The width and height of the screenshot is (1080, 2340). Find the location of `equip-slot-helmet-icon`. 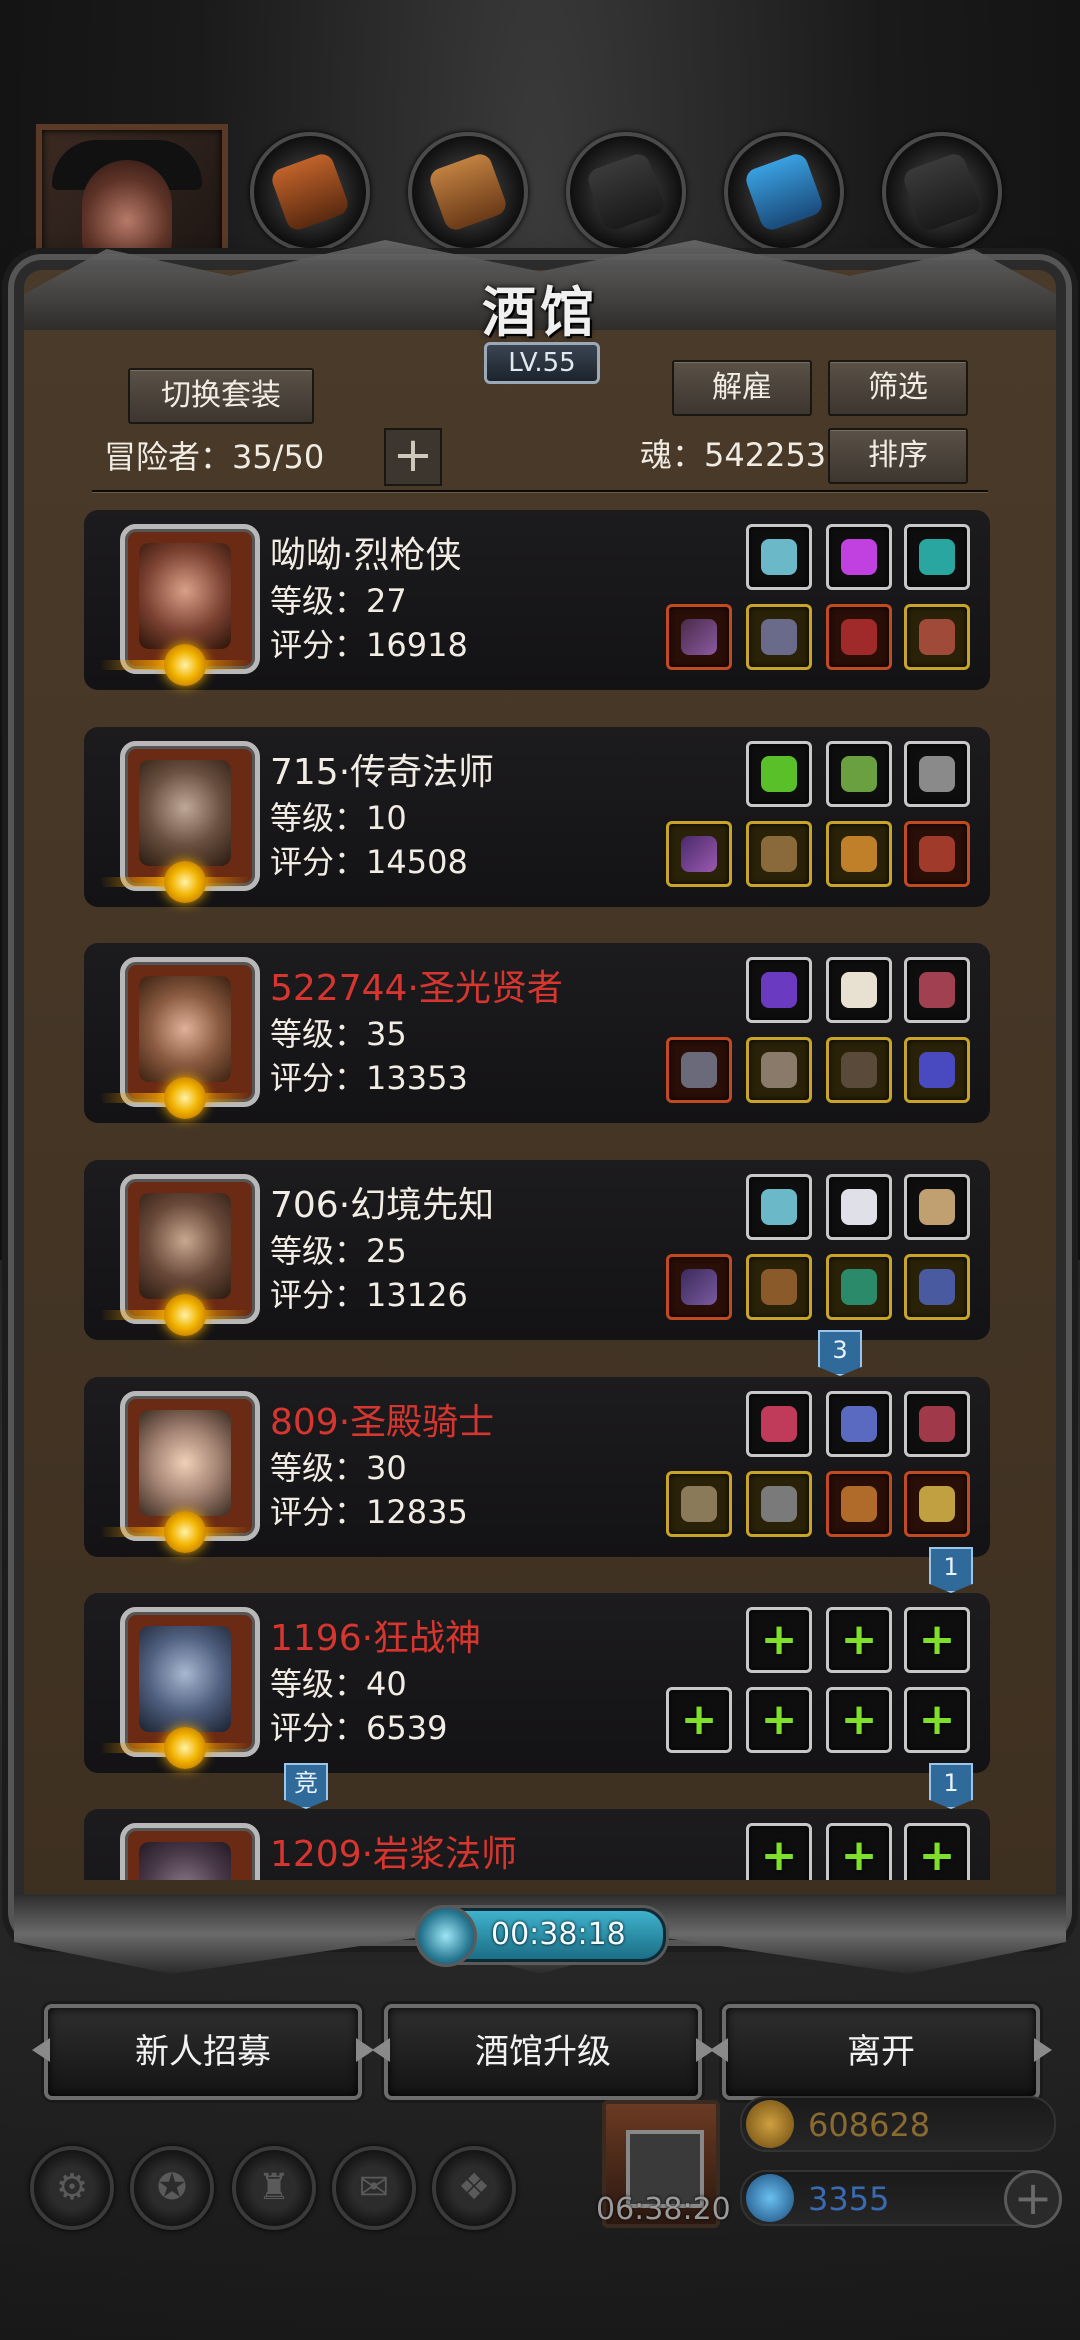

equip-slot-helmet-icon is located at coordinates (937, 1504).